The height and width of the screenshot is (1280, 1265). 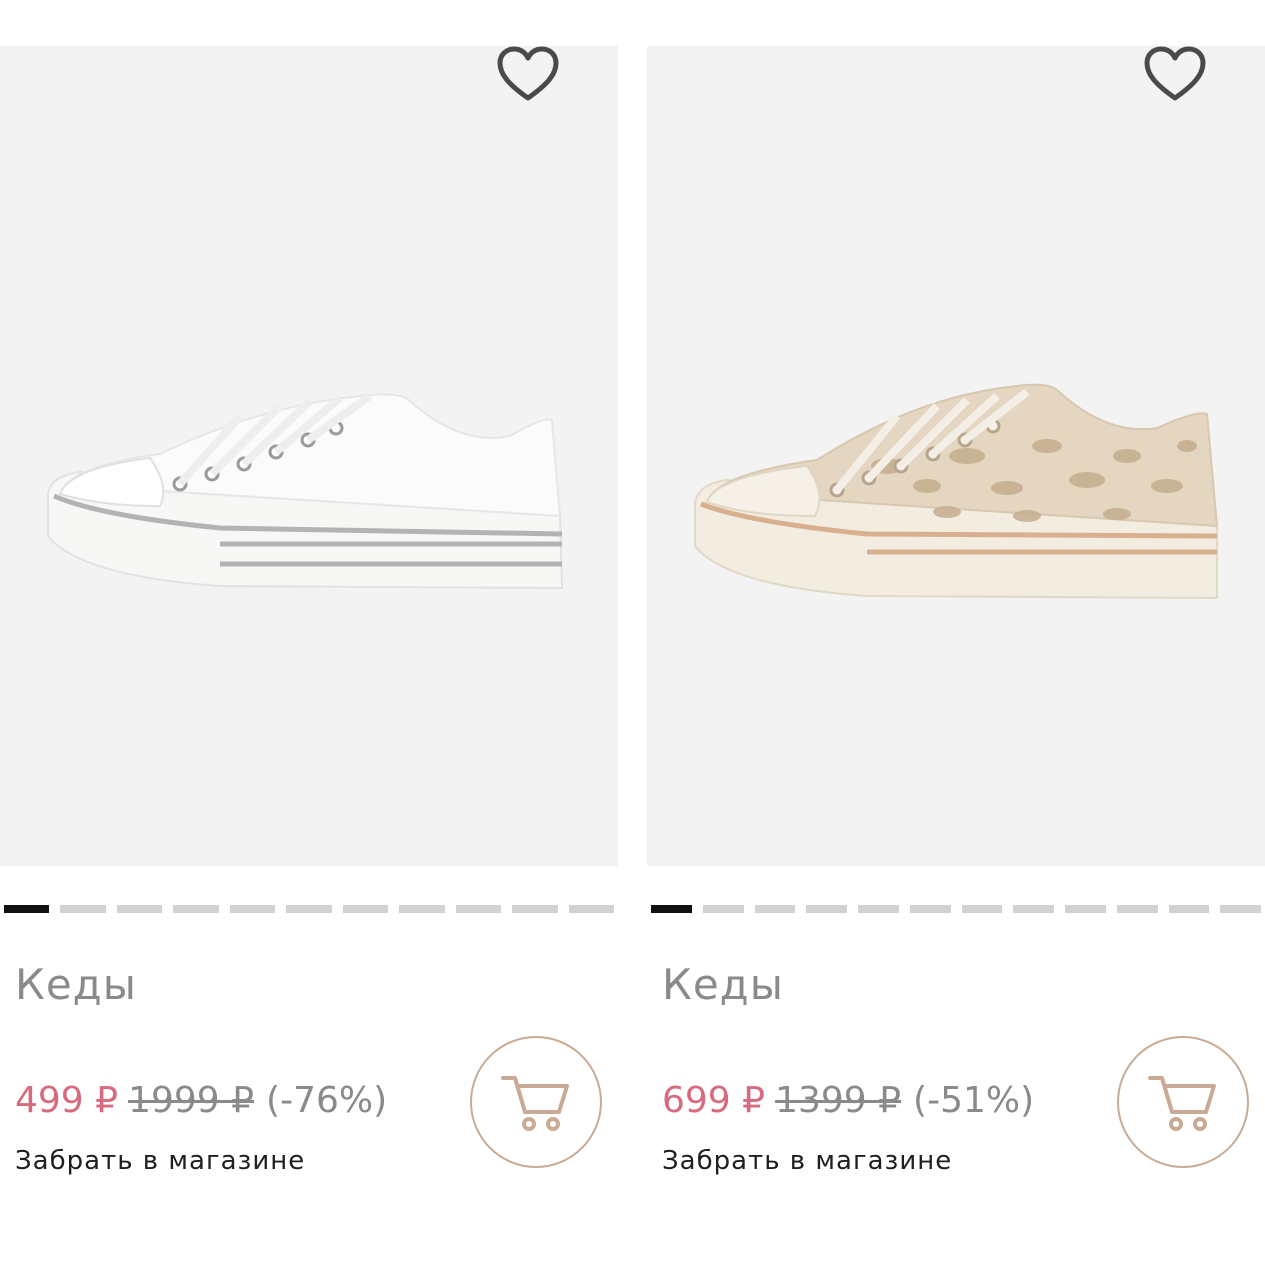 I want to click on leopard-sneaker-image, so click(x=956, y=491).